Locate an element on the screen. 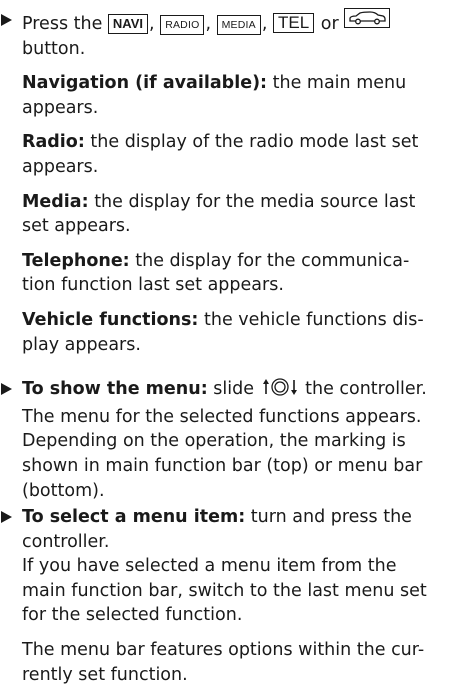 This screenshot has height=687, width=463. vehicle-key is located at coordinates (367, 18).